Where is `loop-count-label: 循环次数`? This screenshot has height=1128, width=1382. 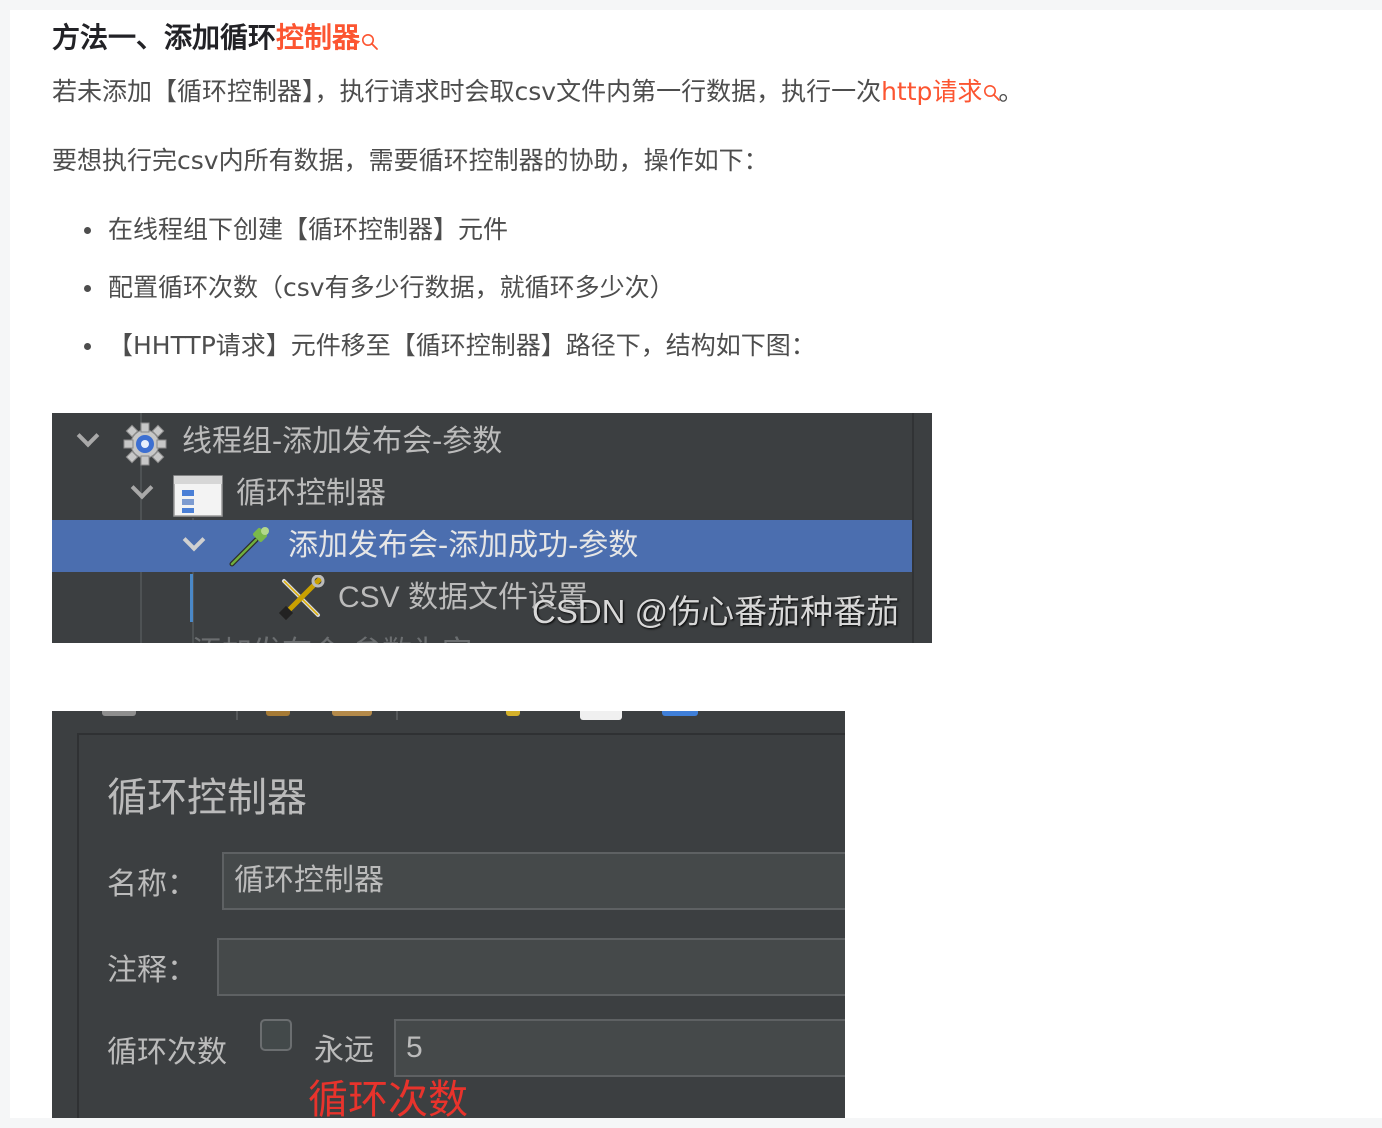
loop-count-label: 循环次数 is located at coordinates (167, 1052).